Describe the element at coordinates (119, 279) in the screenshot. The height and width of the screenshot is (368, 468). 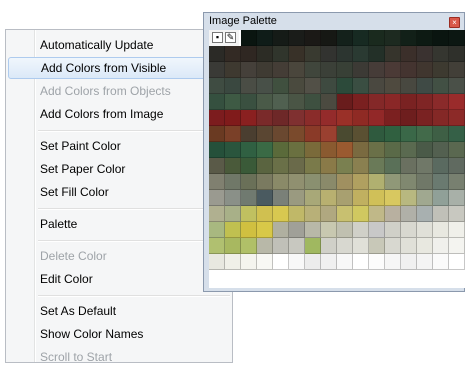
I see `menu-item-edit-color: Edit Color` at that location.